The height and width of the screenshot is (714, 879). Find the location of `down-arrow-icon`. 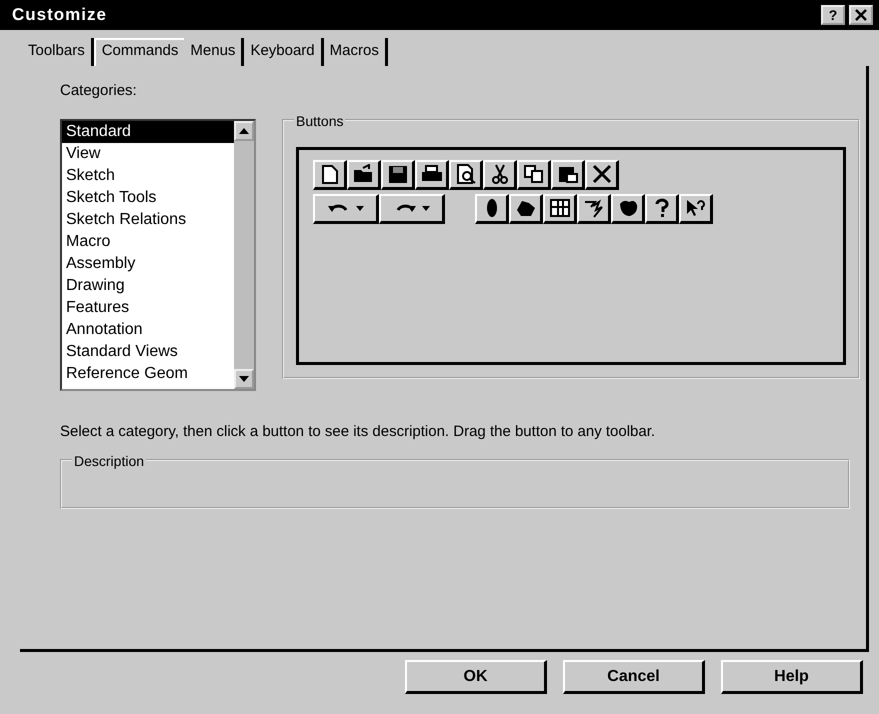

down-arrow-icon is located at coordinates (244, 379).